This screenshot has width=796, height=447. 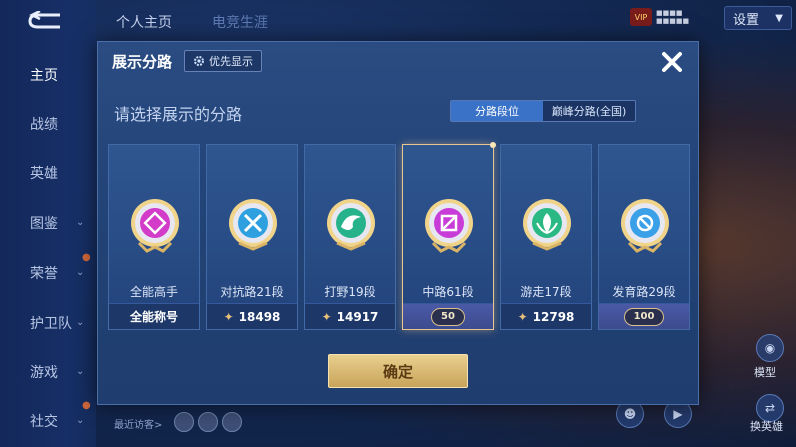 I want to click on sidebar-item-label: 图鉴, so click(x=44, y=224).